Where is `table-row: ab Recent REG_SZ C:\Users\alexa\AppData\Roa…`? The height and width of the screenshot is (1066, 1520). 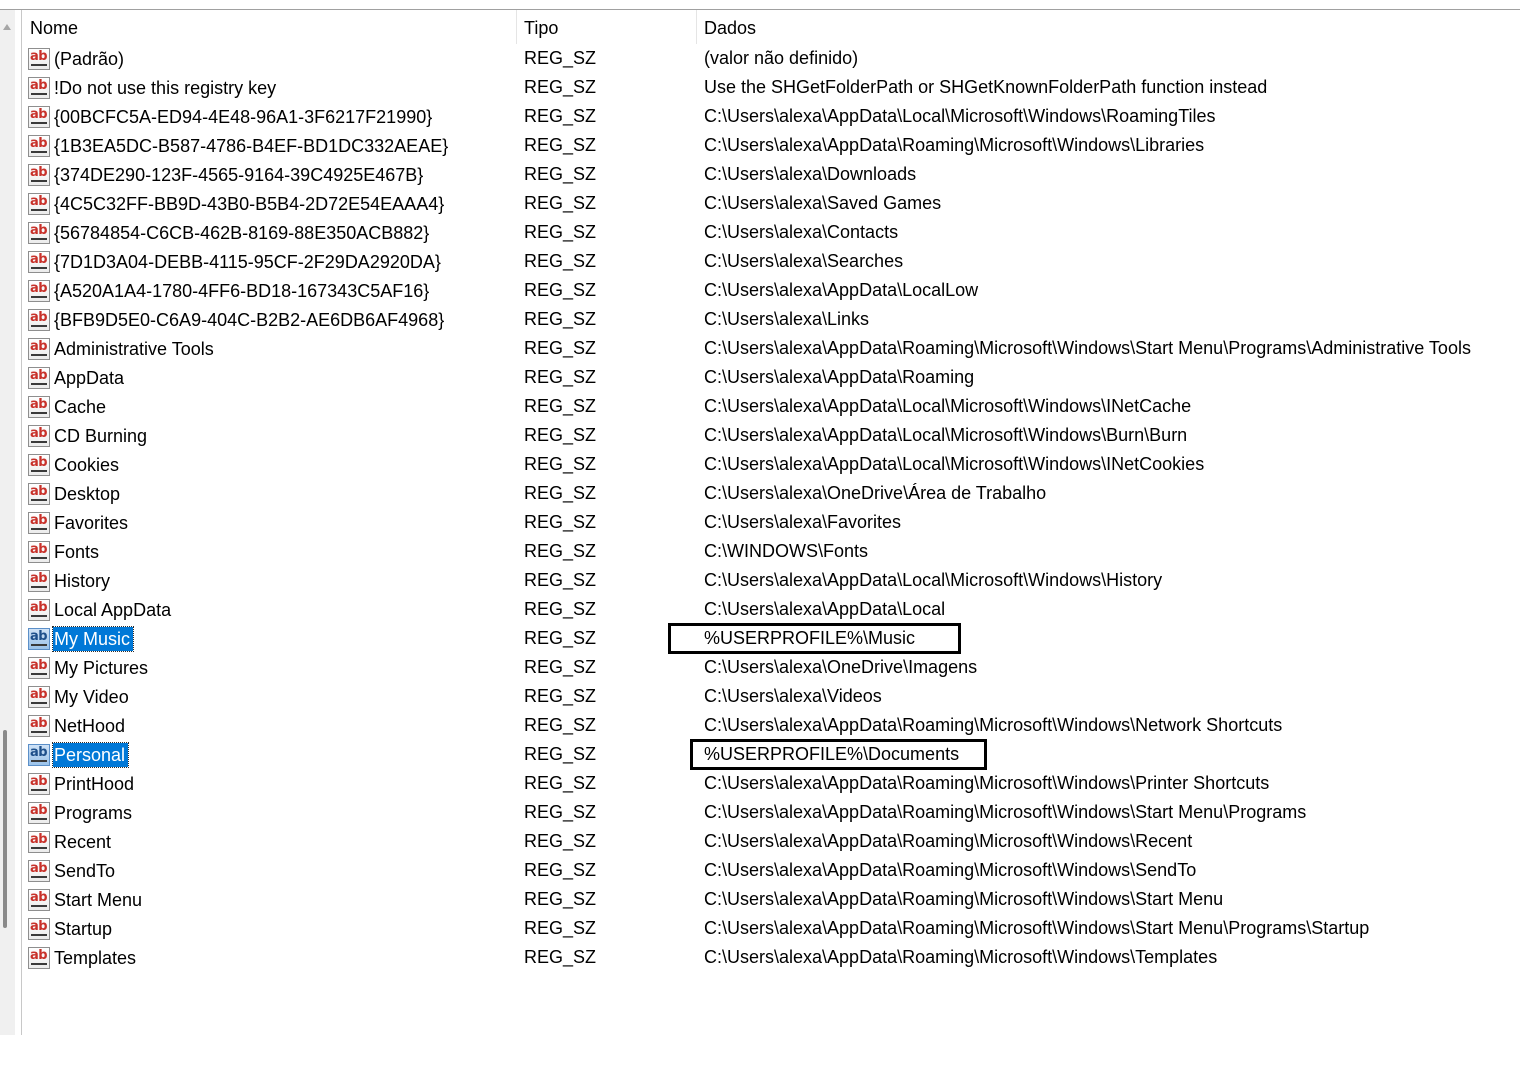
table-row: ab Recent REG_SZ C:\Users\alexa\AppData\Roa… is located at coordinates (771, 841).